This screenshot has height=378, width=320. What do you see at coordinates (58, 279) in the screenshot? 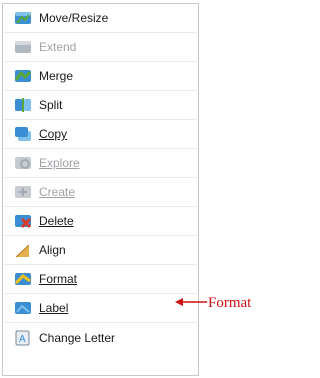
I see `menu-item-label: Format` at bounding box center [58, 279].